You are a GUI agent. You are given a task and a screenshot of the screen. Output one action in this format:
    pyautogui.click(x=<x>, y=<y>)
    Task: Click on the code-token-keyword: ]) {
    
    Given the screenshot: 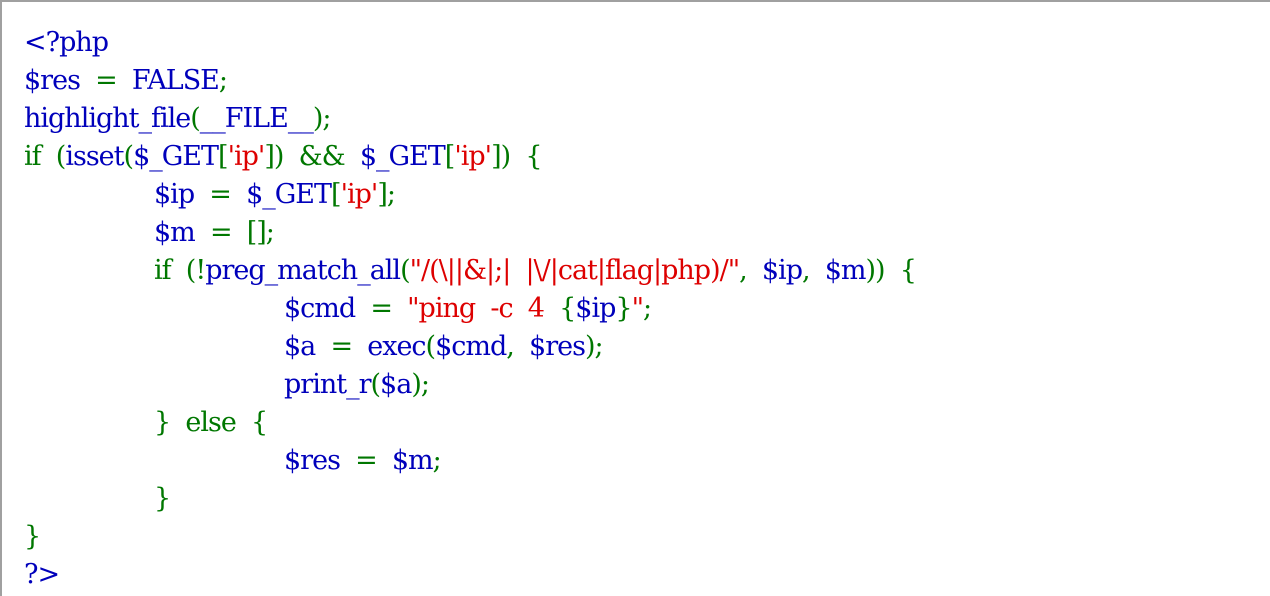 What is the action you would take?
    pyautogui.click(x=516, y=156)
    